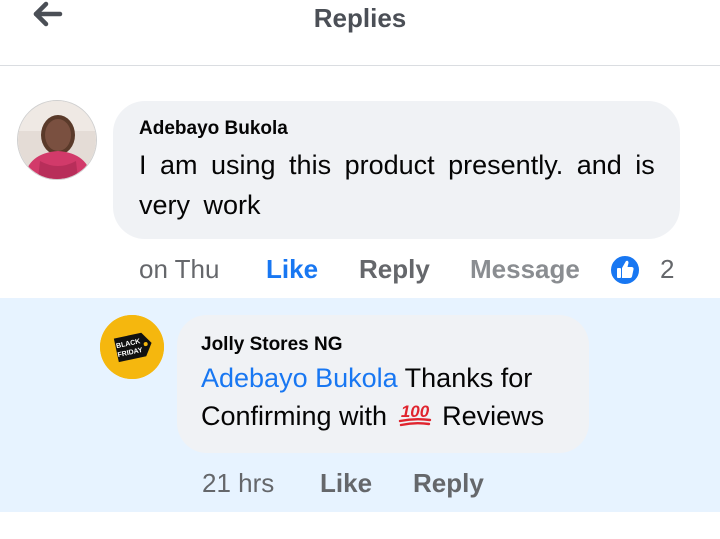 The height and width of the screenshot is (539, 720). I want to click on reply-author: Jolly Stores NG, so click(272, 345).